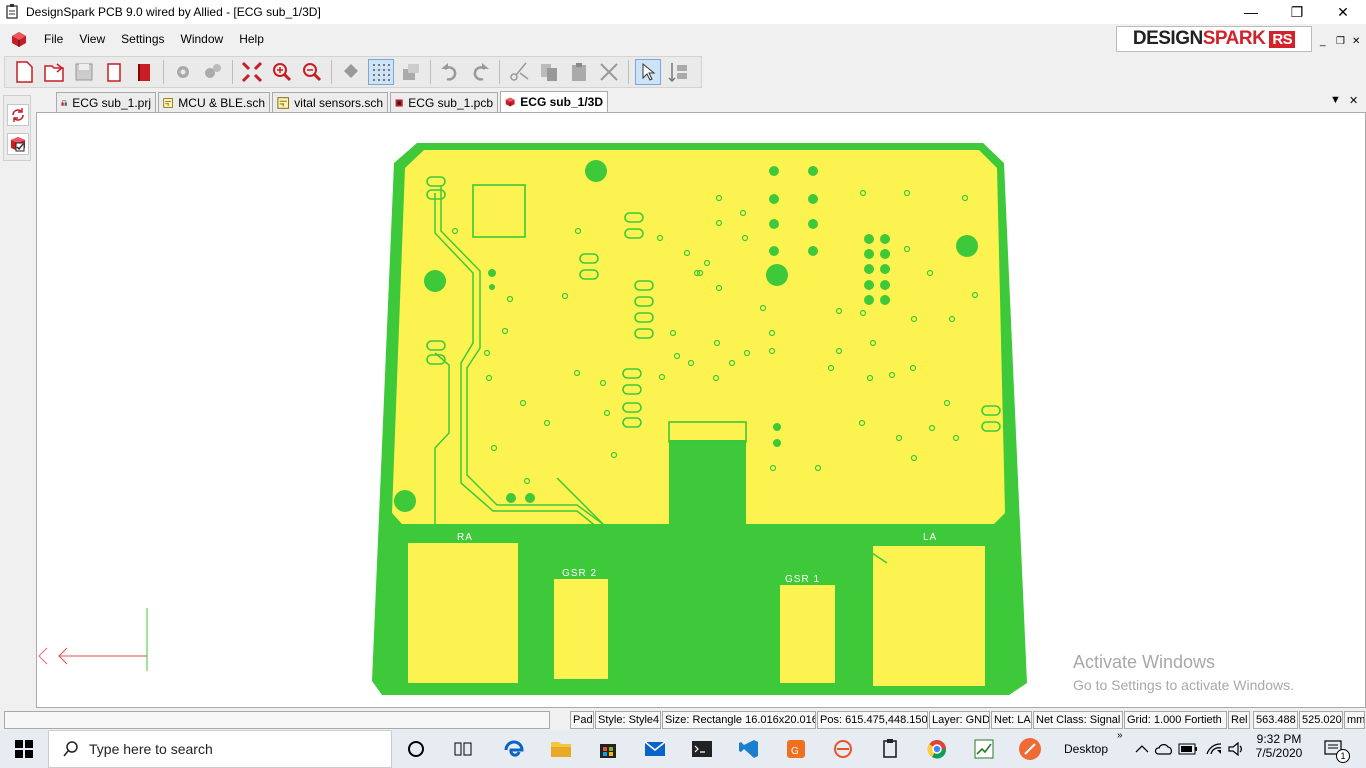 The width and height of the screenshot is (1366, 768). I want to click on status-position: Pos: 615.475,448.150, so click(872, 720).